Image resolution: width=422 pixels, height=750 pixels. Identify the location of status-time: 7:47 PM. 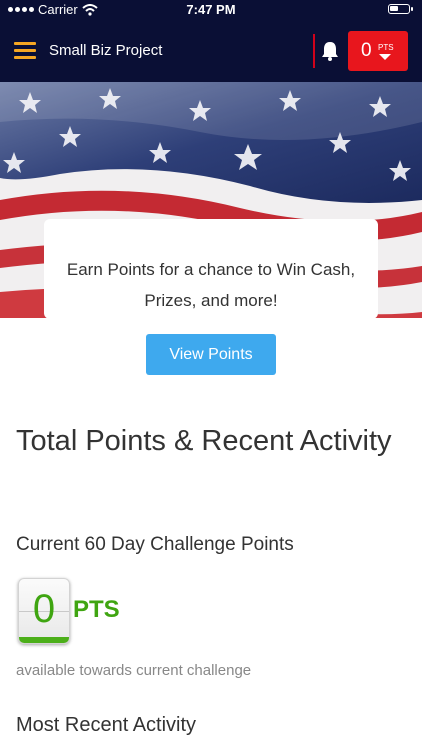
(211, 9).